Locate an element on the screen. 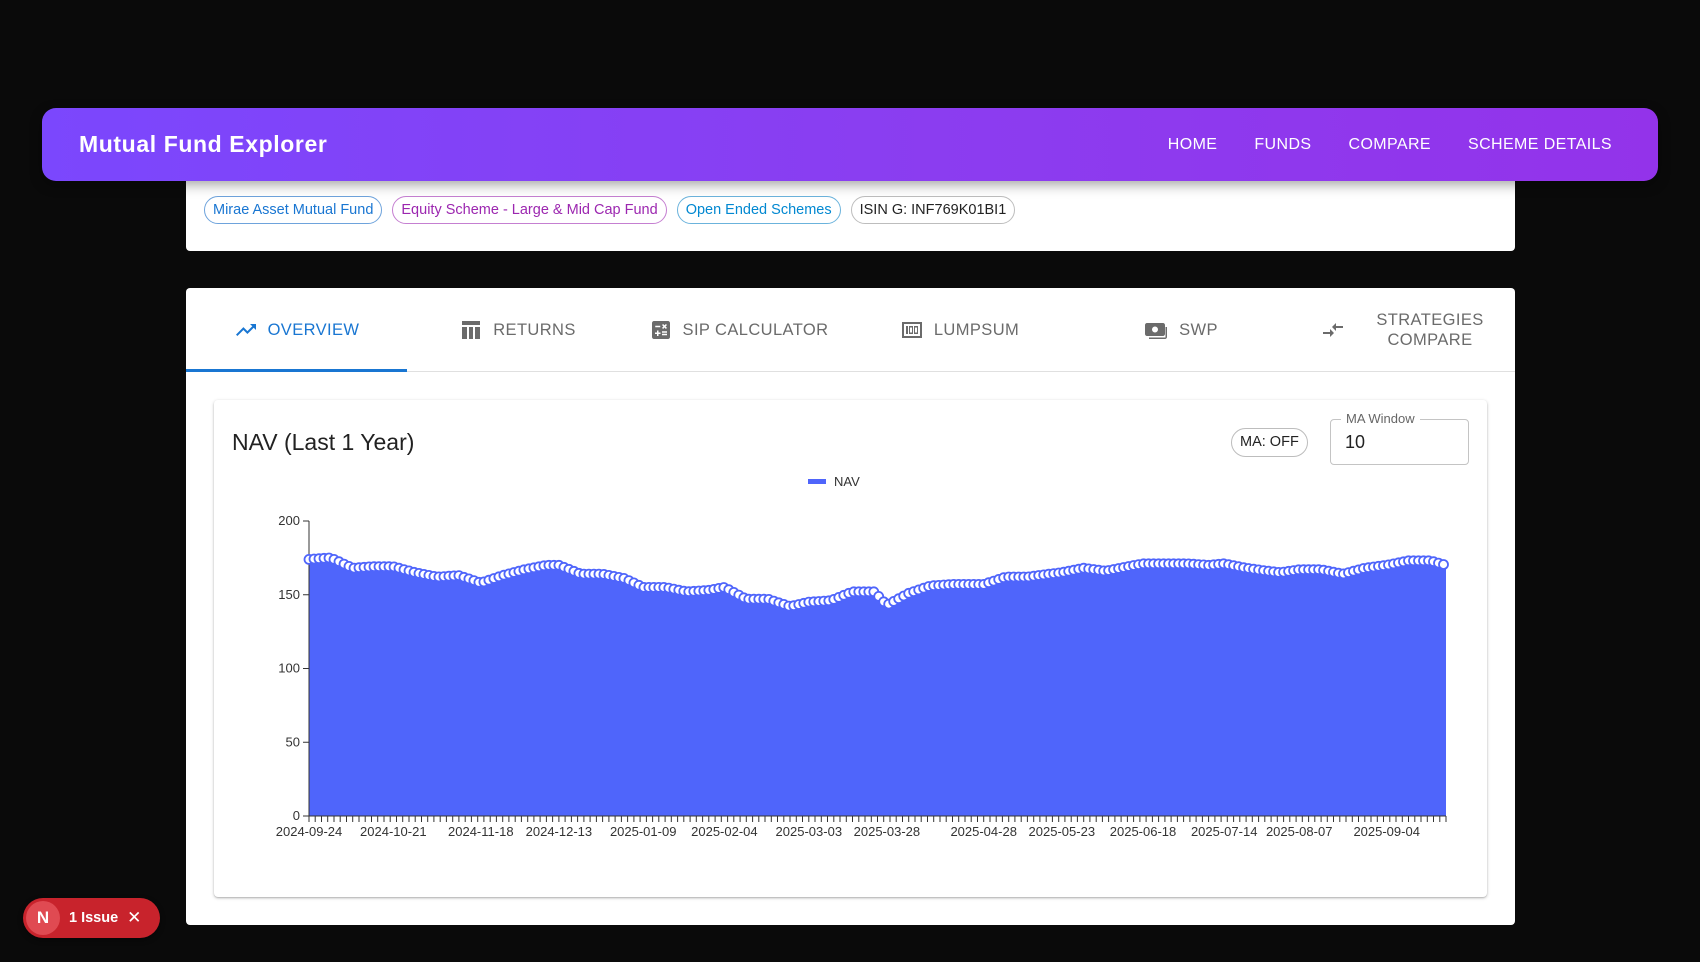  x-tick-label: 2025-01-09 is located at coordinates (643, 831).